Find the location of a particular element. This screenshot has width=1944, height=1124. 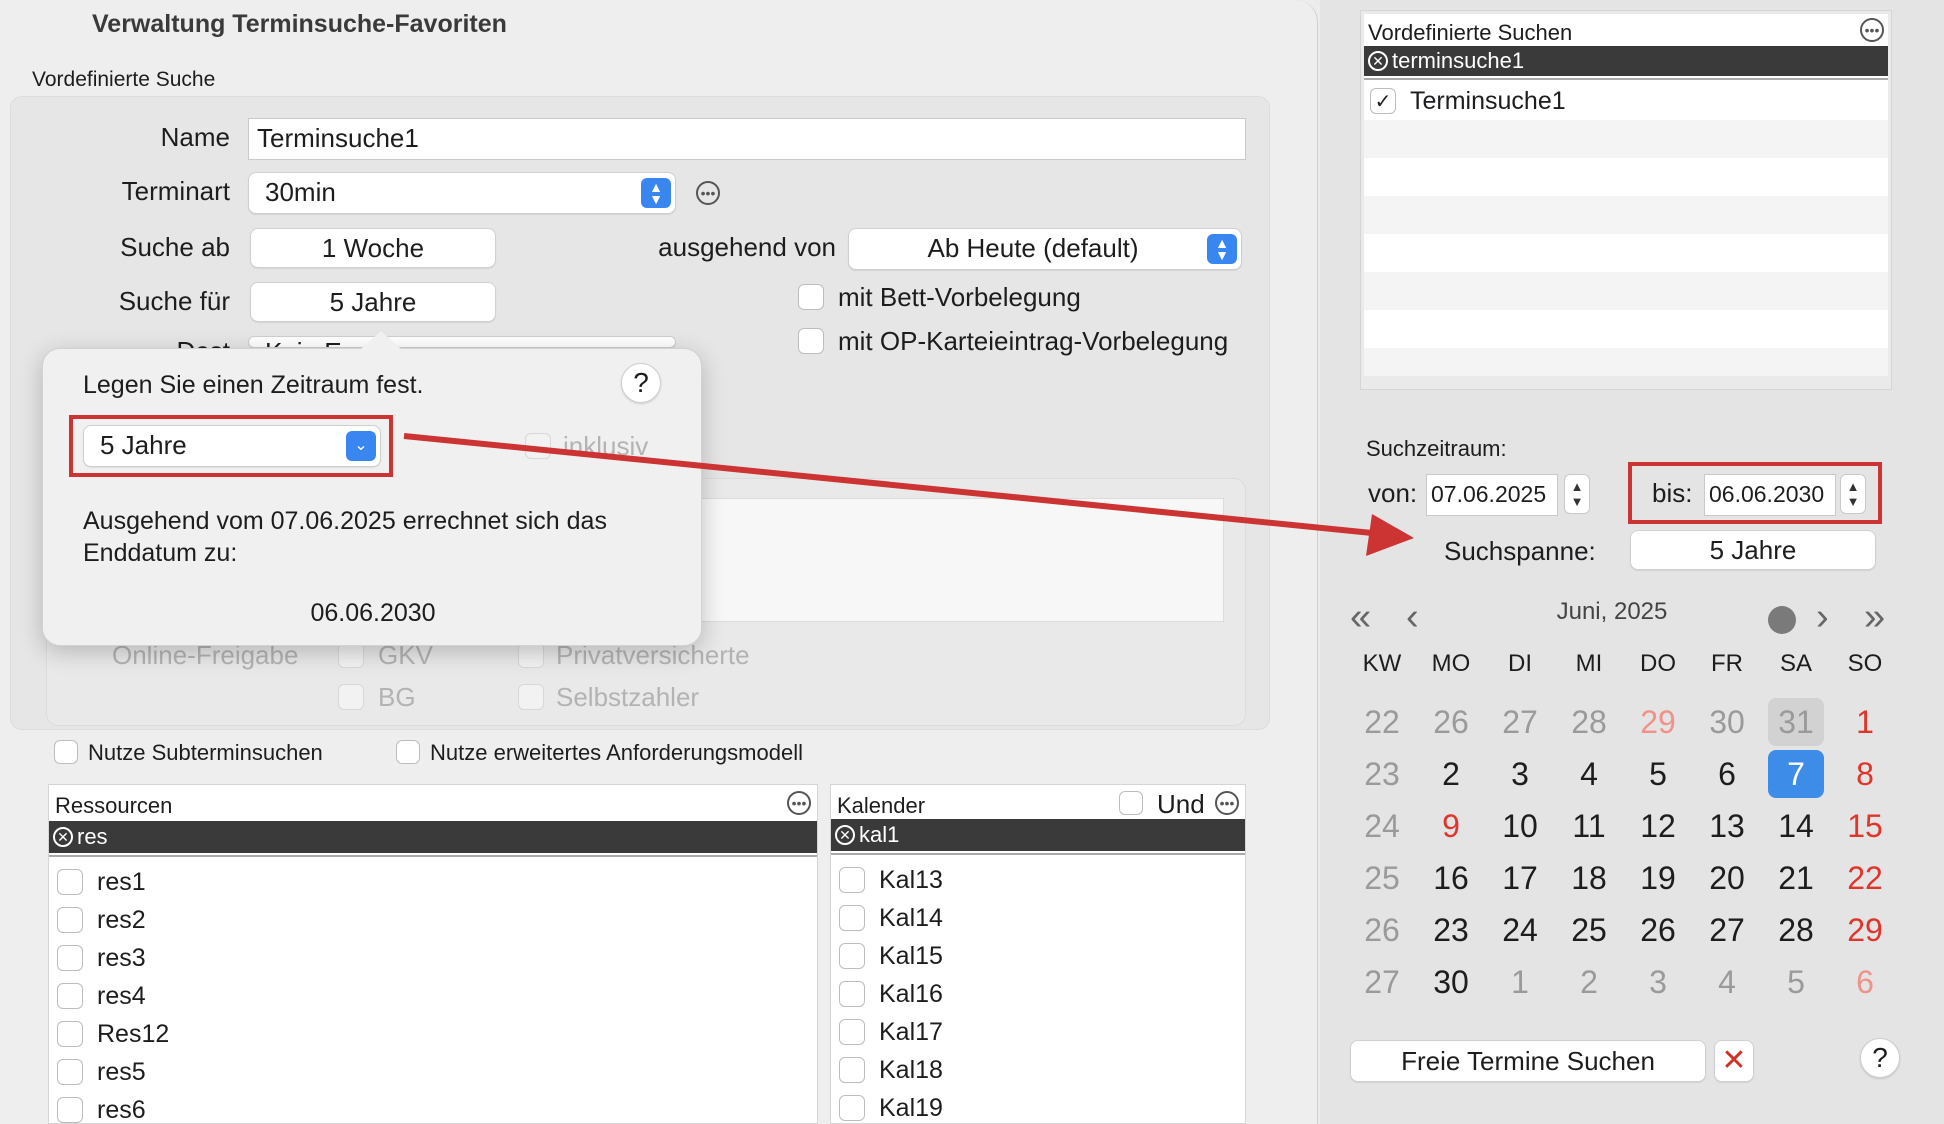

annotation-arrow-line is located at coordinates (893, 485).